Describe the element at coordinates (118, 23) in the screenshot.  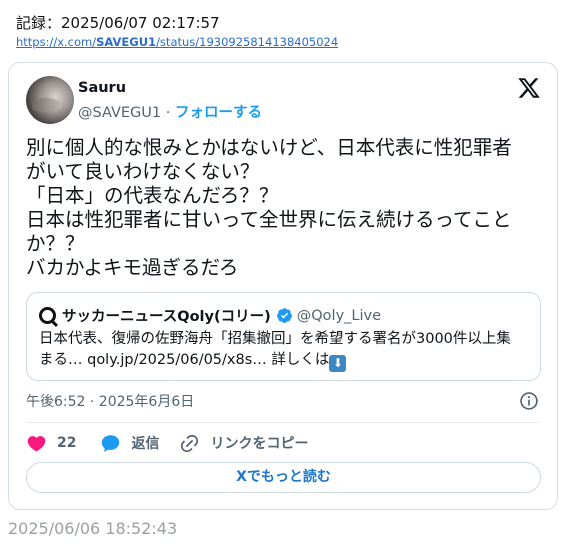
I see `record-timestamp: 記録：2025/06/07 02:17:57` at that location.